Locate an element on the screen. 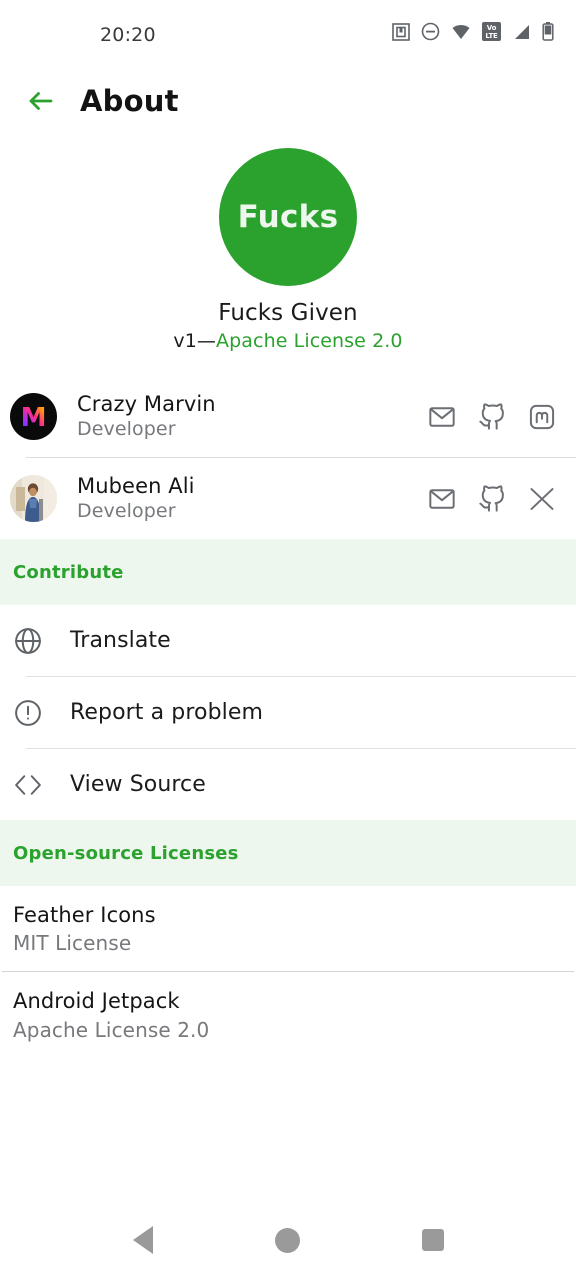 This screenshot has width=576, height=1280. license-item-android-jetpack: Android Jetpack Apache License 2.0 is located at coordinates (288, 1014).